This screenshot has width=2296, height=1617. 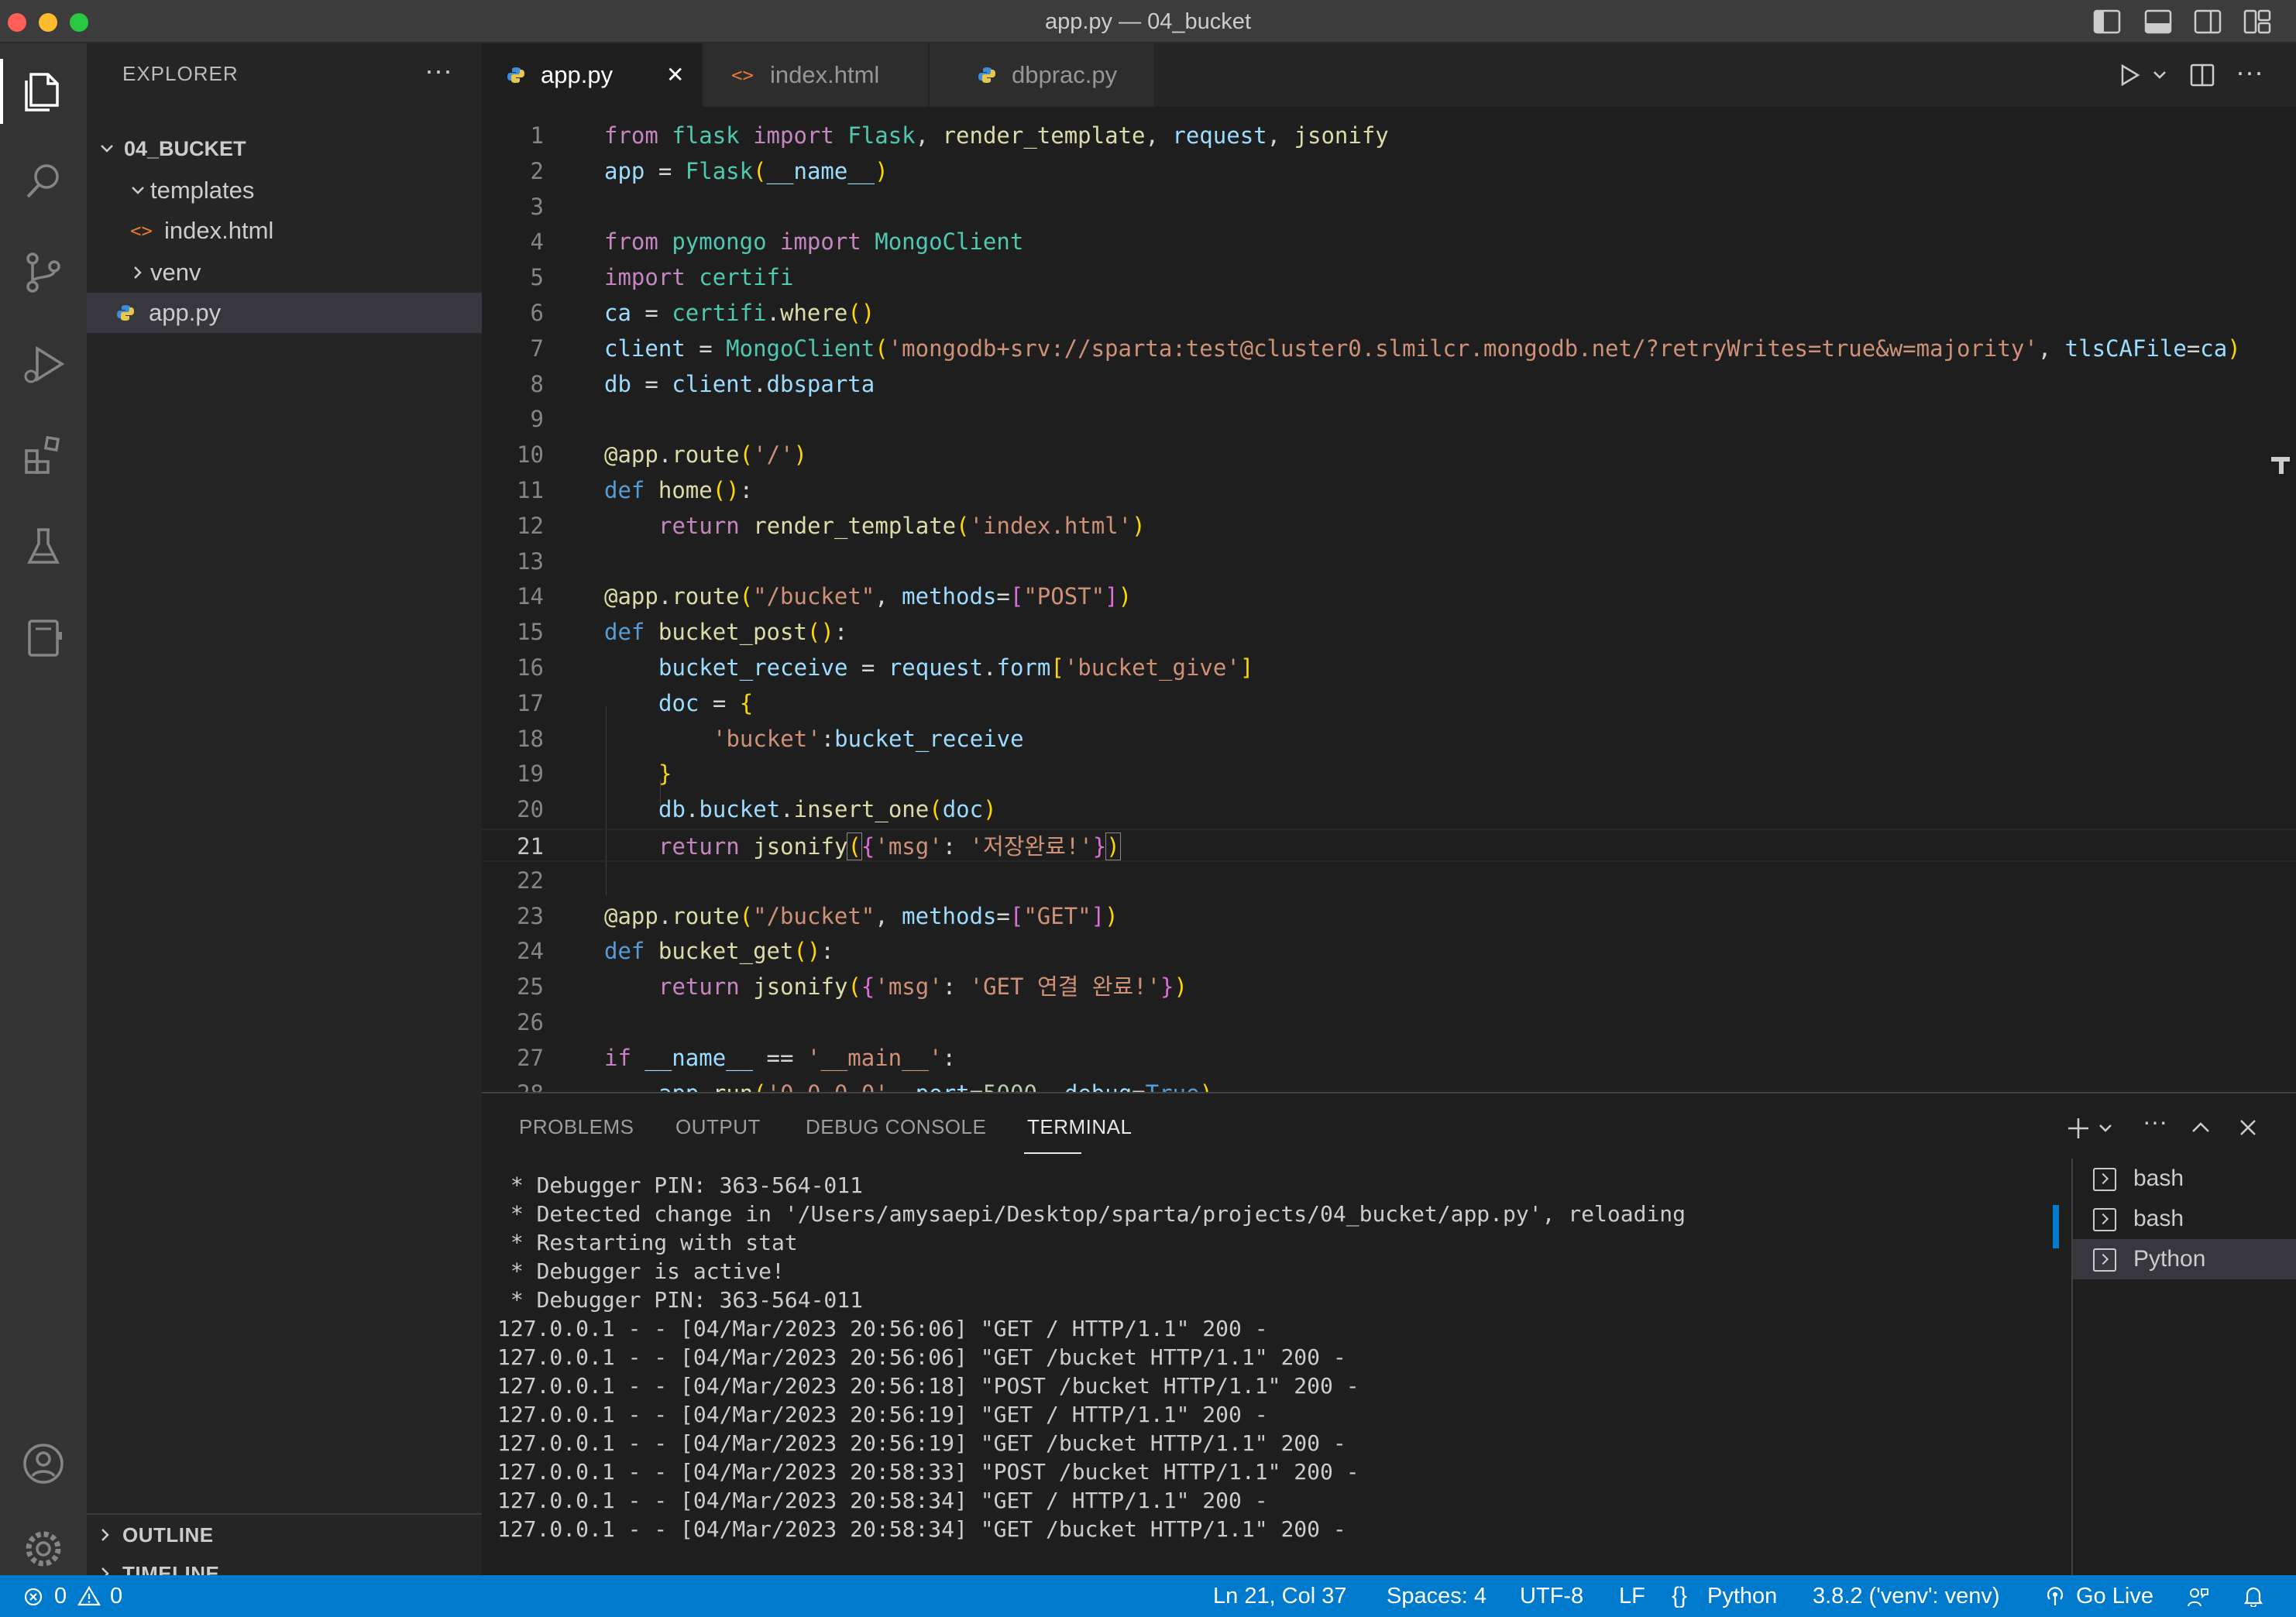 What do you see at coordinates (1389, 314) in the screenshot?
I see `code-line: 6 ca = certifi.where()` at bounding box center [1389, 314].